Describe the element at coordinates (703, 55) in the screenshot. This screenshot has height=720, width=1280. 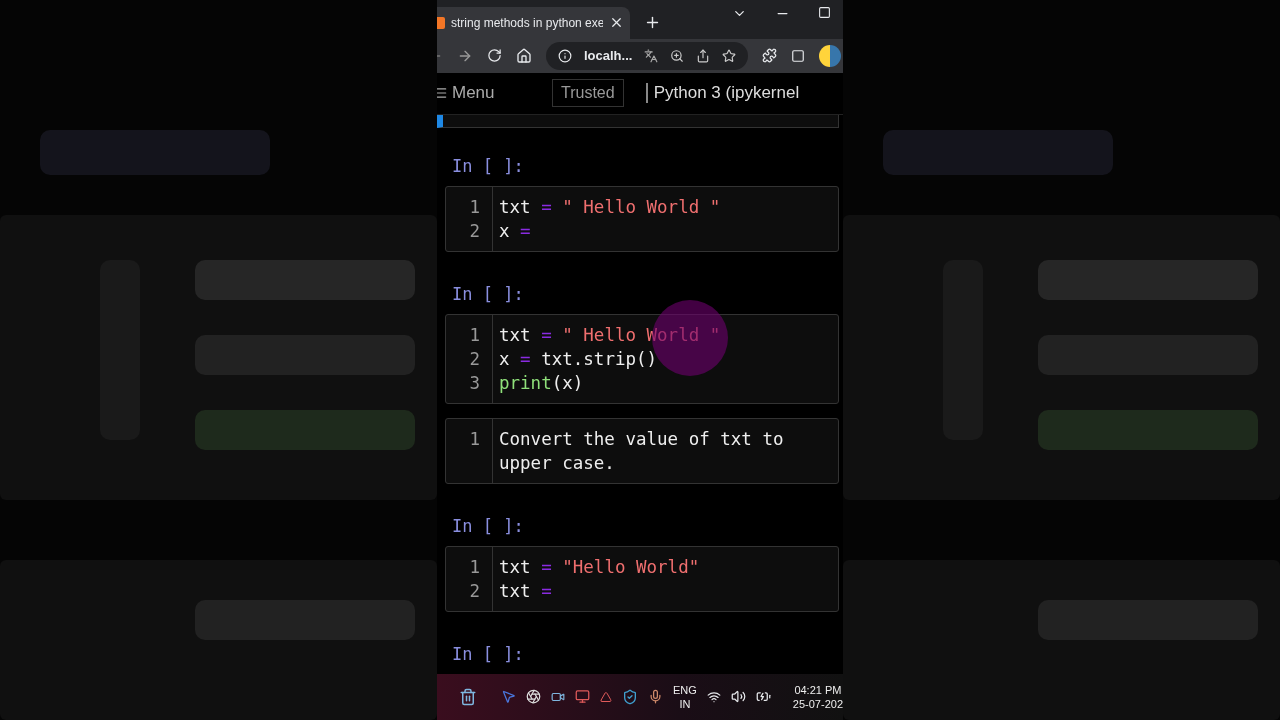
I see `share-icon` at that location.